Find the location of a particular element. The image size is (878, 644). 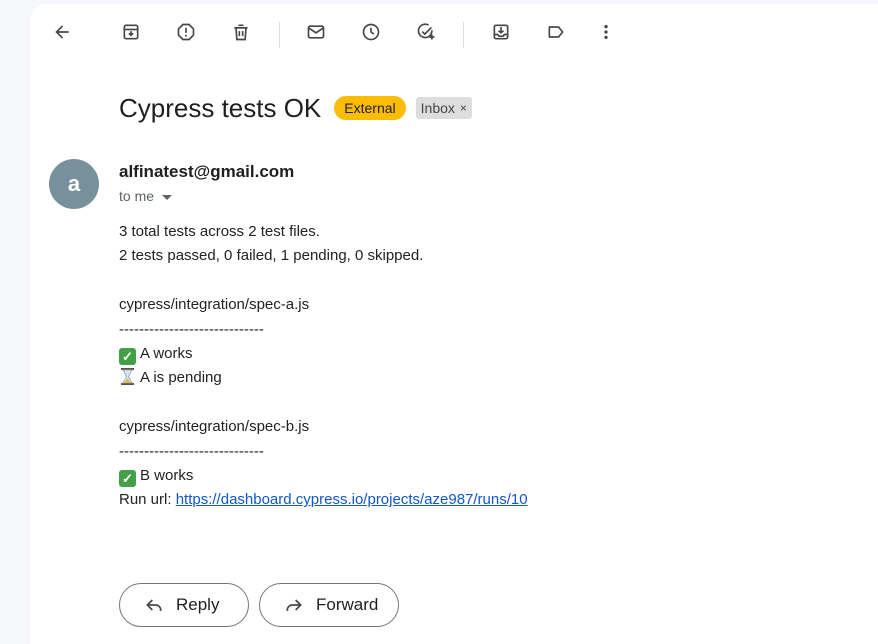

inbox-label-chip: Inbox × is located at coordinates (443, 108).